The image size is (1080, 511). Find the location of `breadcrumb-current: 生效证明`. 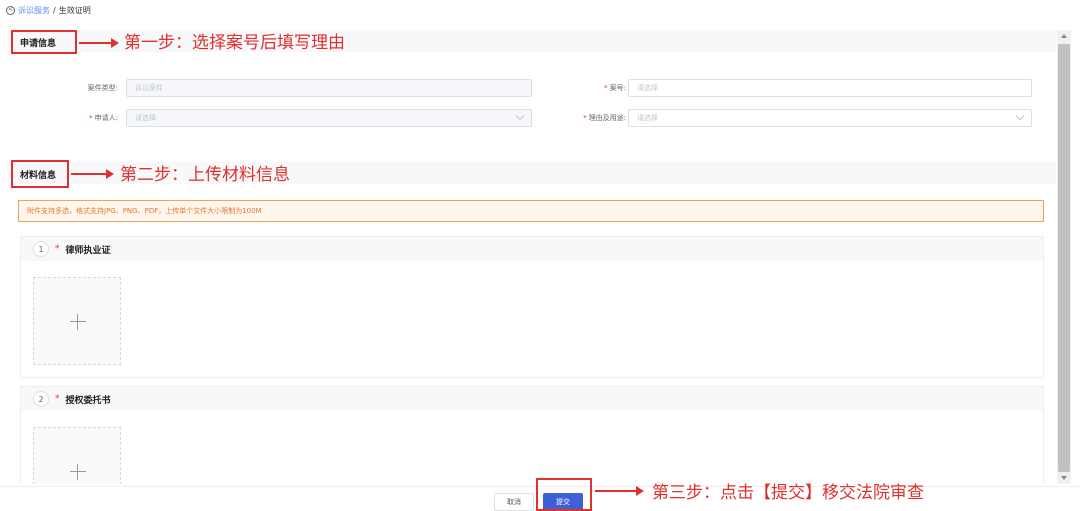

breadcrumb-current: 生效证明 is located at coordinates (74, 10).